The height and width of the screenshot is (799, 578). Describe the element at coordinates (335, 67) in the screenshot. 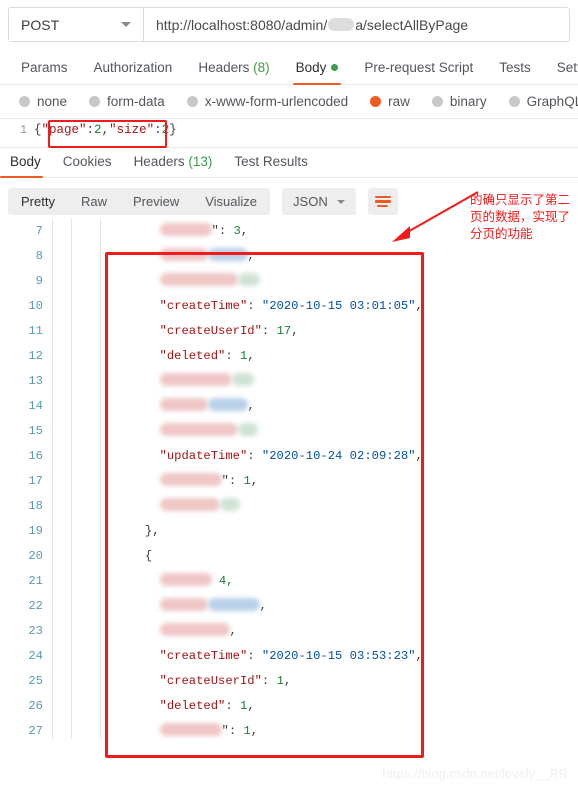

I see `body-modified-dot-icon` at that location.